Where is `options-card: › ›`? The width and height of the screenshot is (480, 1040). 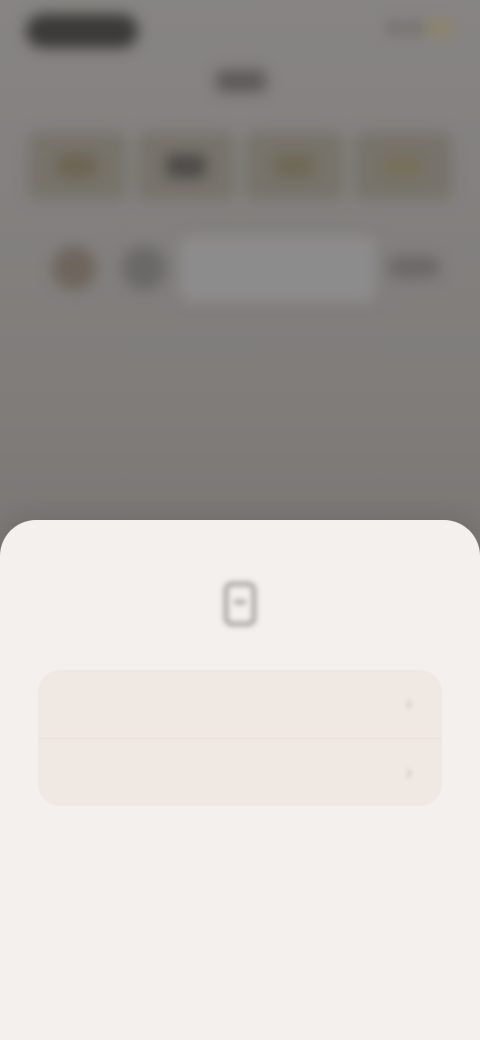
options-card: › › is located at coordinates (240, 738).